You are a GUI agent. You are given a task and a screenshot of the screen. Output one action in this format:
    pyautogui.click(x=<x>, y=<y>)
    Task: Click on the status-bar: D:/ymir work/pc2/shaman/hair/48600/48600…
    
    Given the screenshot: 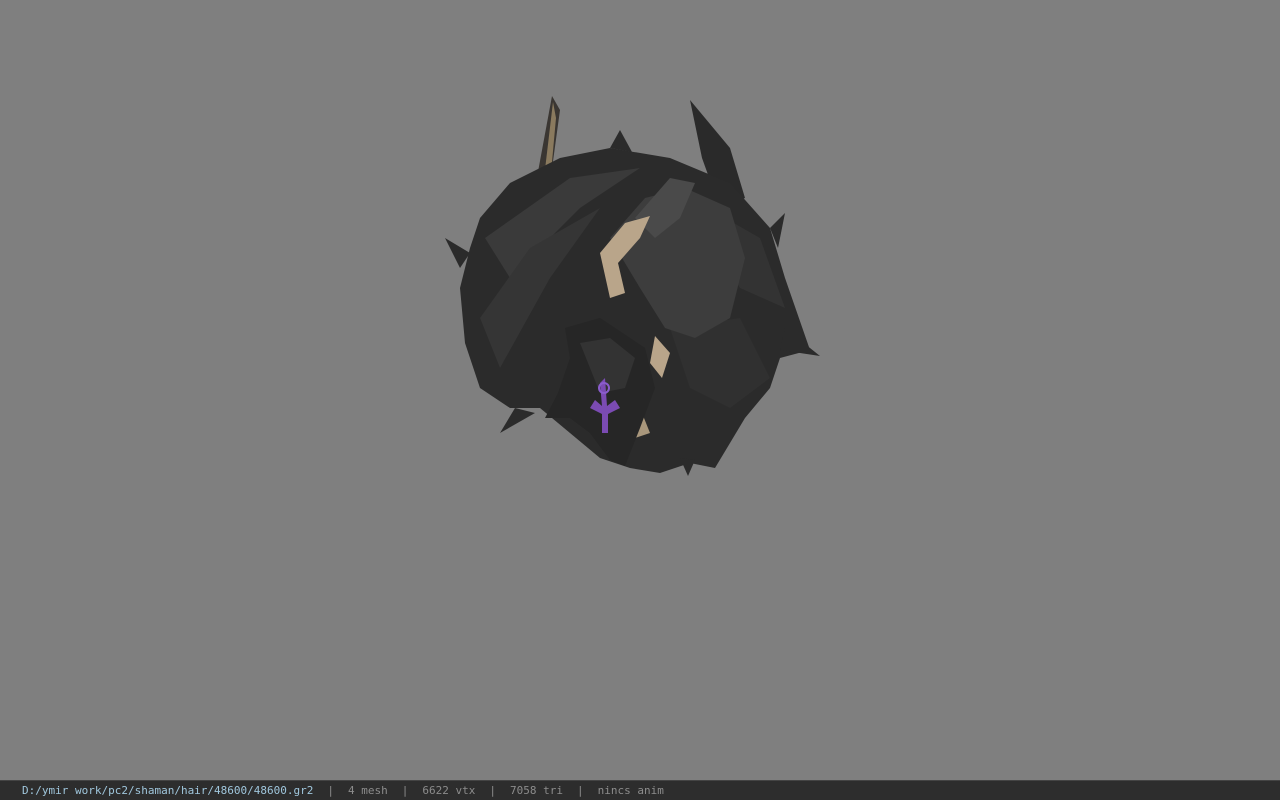 What is the action you would take?
    pyautogui.click(x=640, y=790)
    